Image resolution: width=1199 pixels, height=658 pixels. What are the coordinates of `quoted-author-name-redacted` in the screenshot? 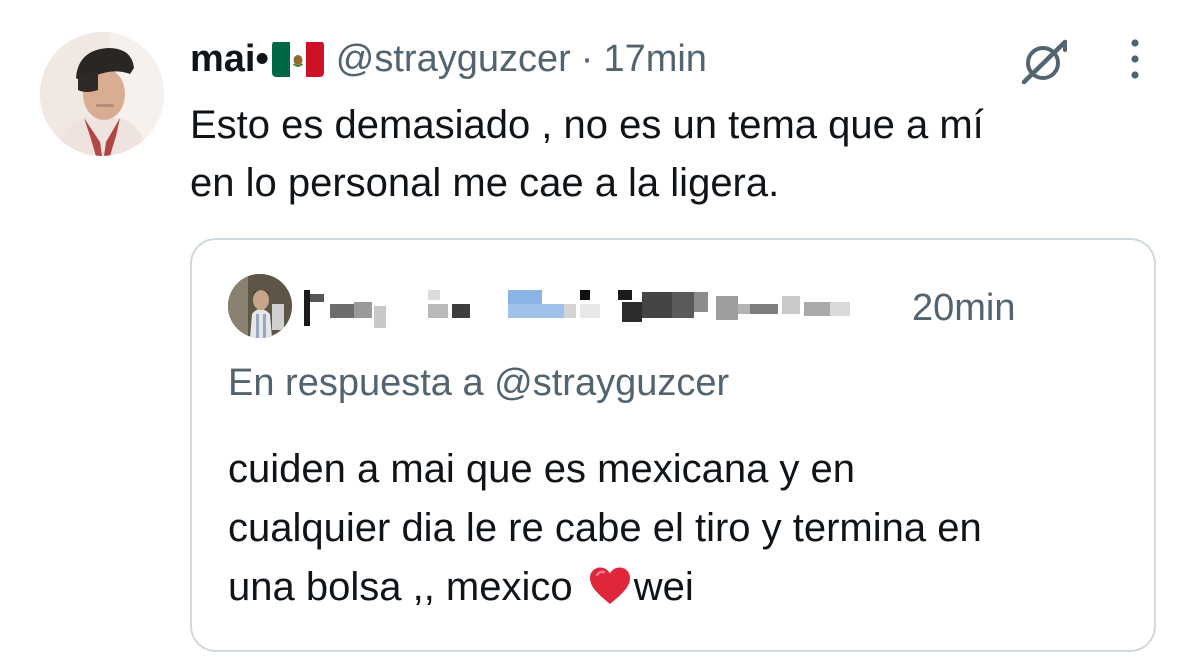 It's located at (594, 308).